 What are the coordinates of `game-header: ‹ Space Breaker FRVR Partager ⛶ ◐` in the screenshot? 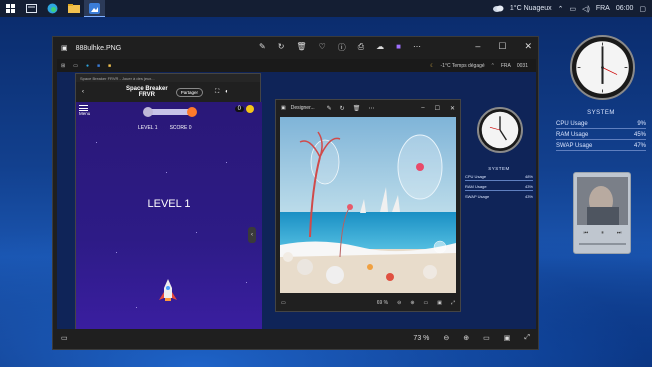 It's located at (168, 92).